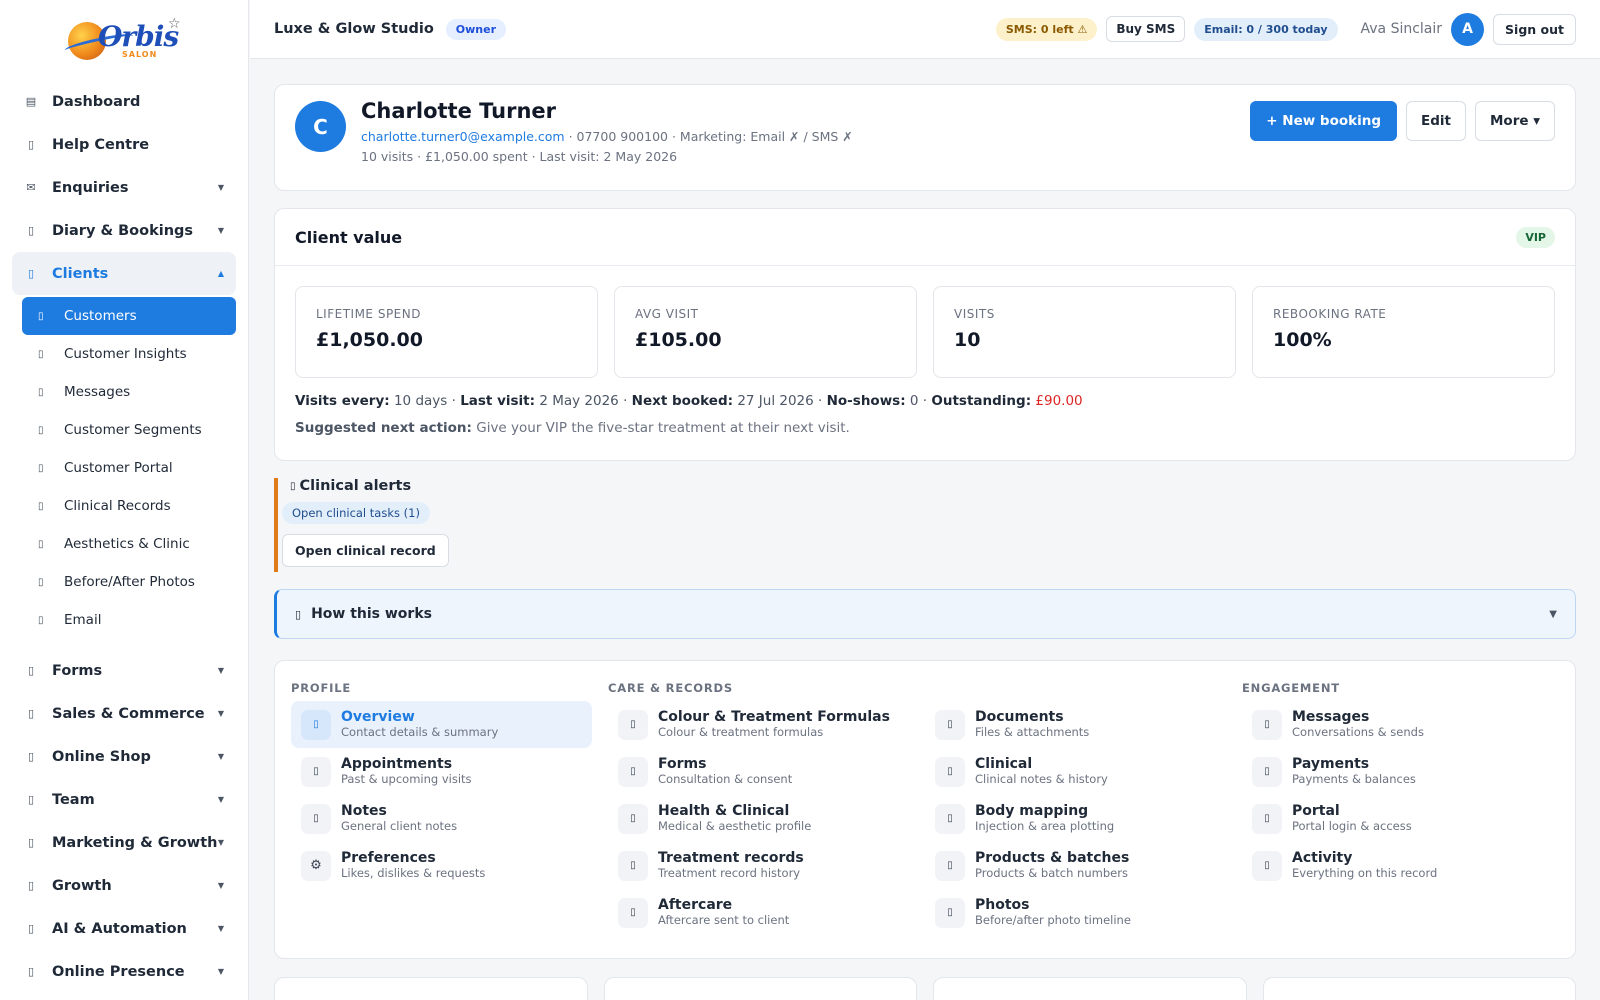 This screenshot has width=1600, height=1000. What do you see at coordinates (124, 971) in the screenshot?
I see `sidebar-item-online-presence: ▯ Online Presence ▼` at bounding box center [124, 971].